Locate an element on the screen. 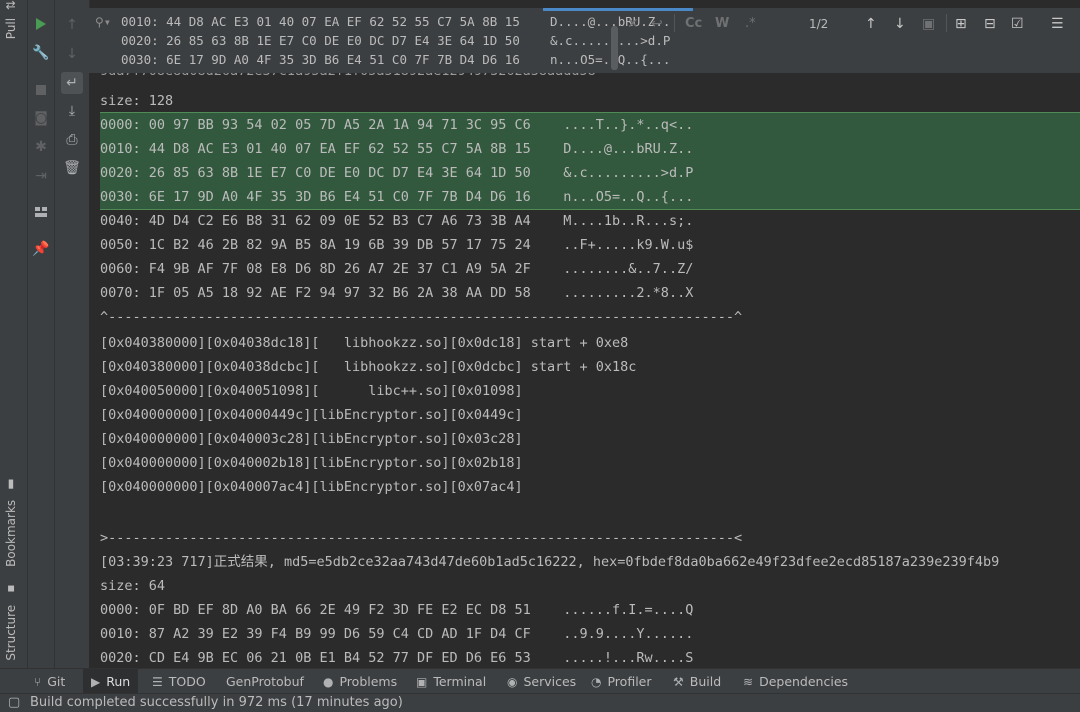  regex-toggle: .* is located at coordinates (750, 23).